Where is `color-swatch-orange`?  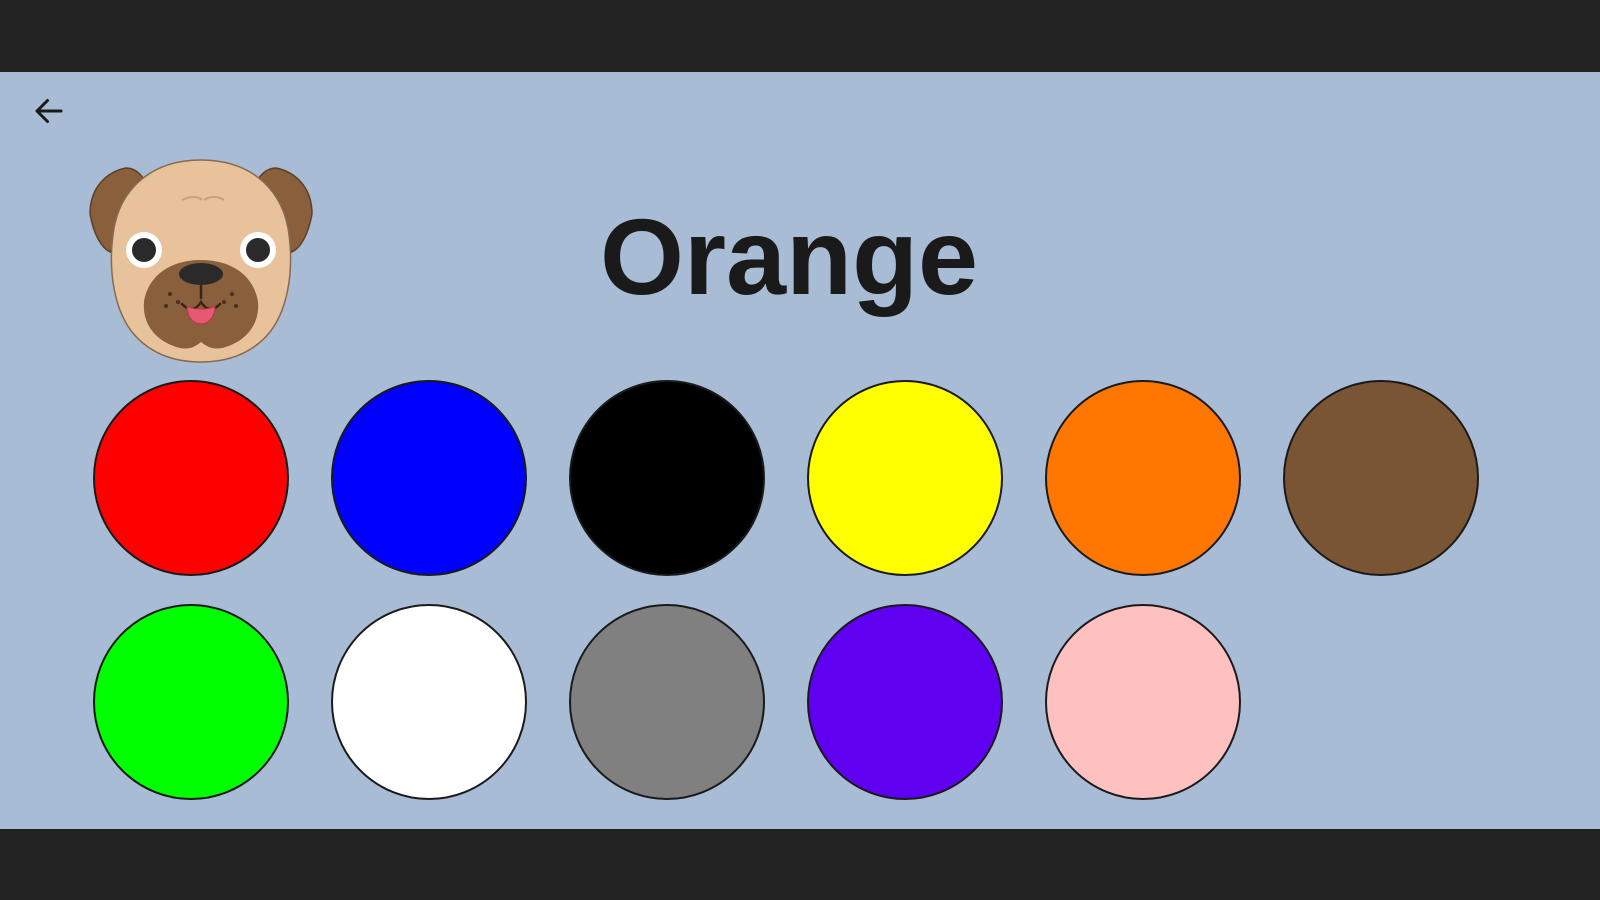
color-swatch-orange is located at coordinates (1143, 478).